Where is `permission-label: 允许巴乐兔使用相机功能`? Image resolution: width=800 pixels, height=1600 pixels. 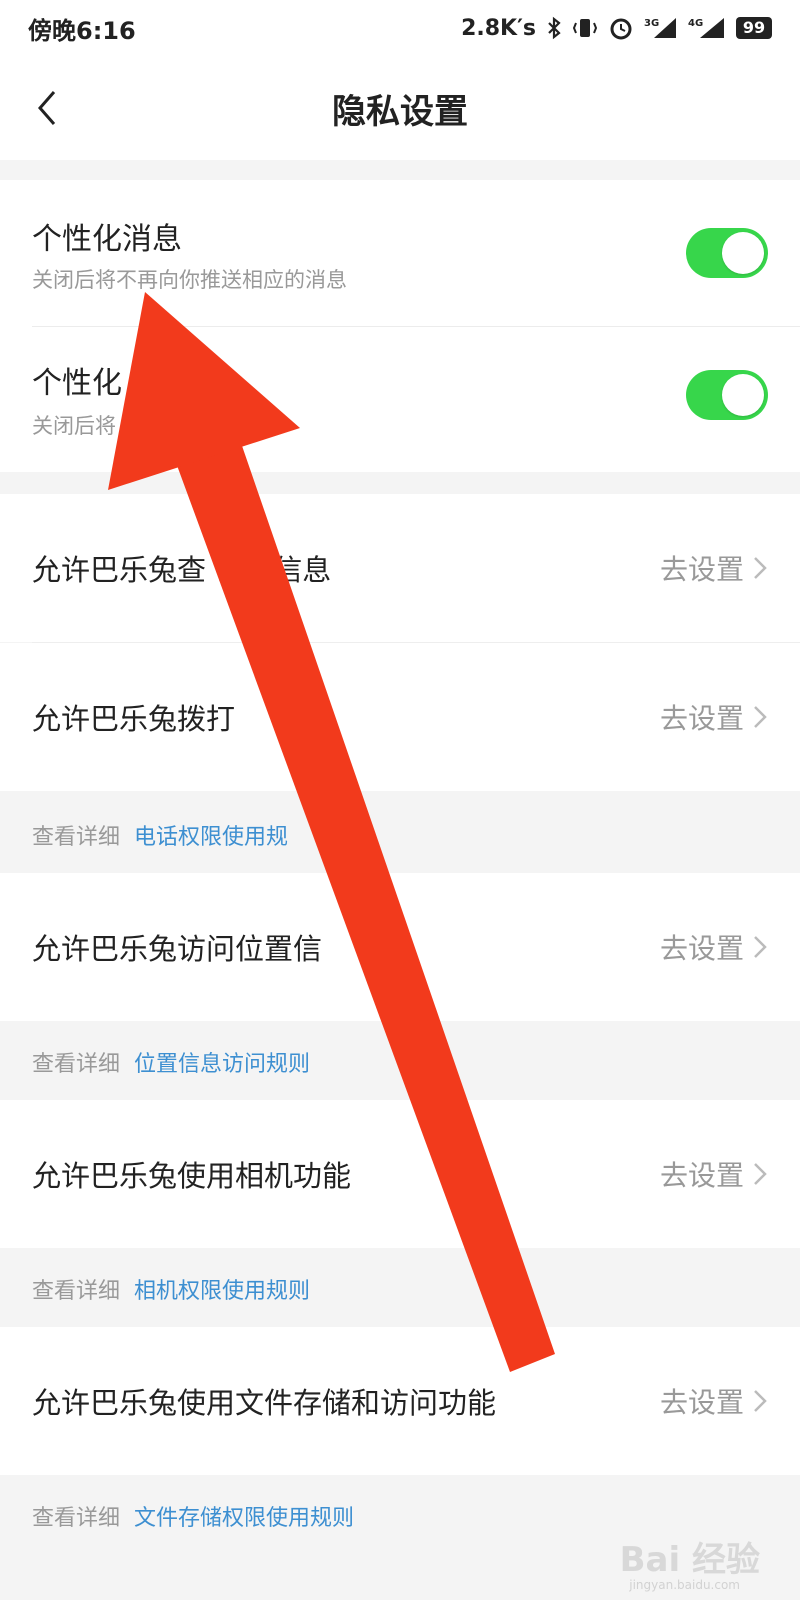
permission-label: 允许巴乐兔使用相机功能 is located at coordinates (192, 1176).